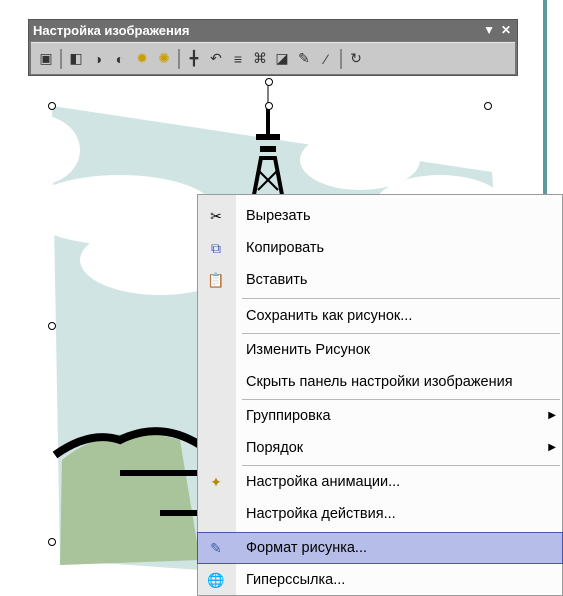  Describe the element at coordinates (356, 59) in the screenshot. I see `reset-picture-icon: ↻` at that location.